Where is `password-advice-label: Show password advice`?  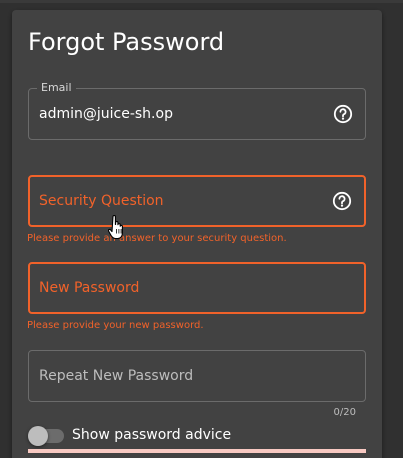
password-advice-label: Show password advice is located at coordinates (152, 435).